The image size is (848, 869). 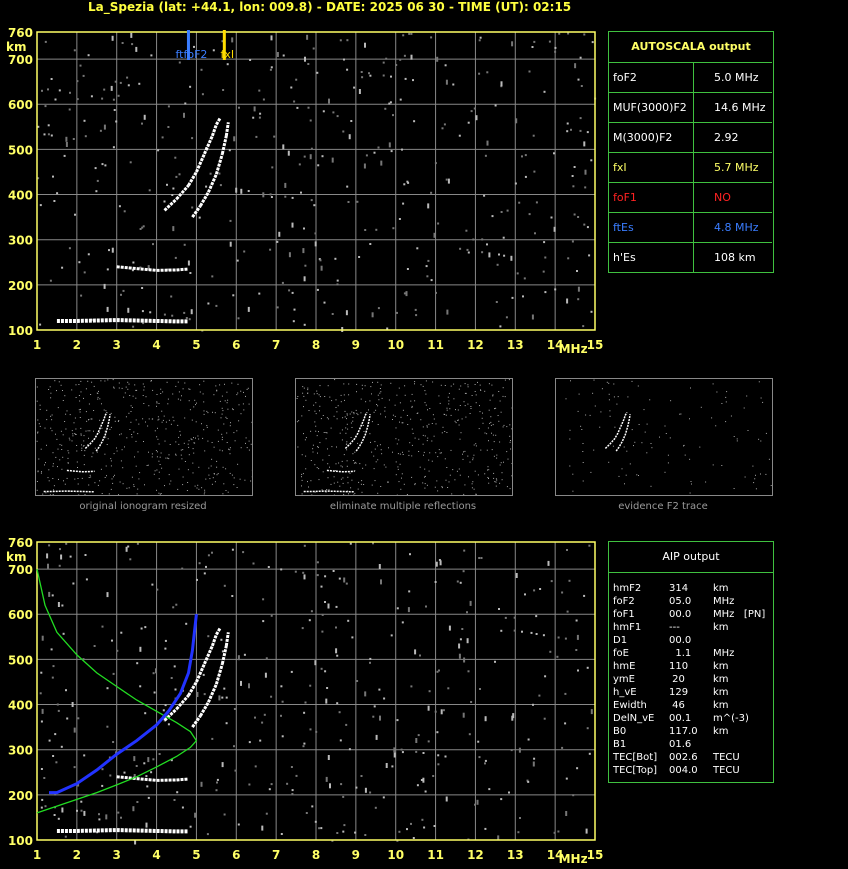 I want to click on x-tick-label: 10, so click(x=395, y=345).